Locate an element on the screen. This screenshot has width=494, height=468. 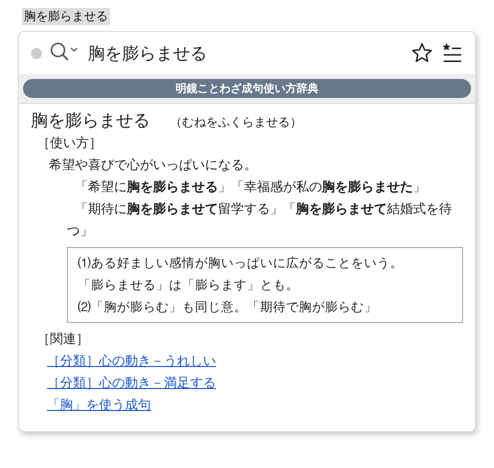
note-text: ⑵「胸が膨らむ」も同じ意。「期待で胸が膨らむ」 is located at coordinates (228, 307).